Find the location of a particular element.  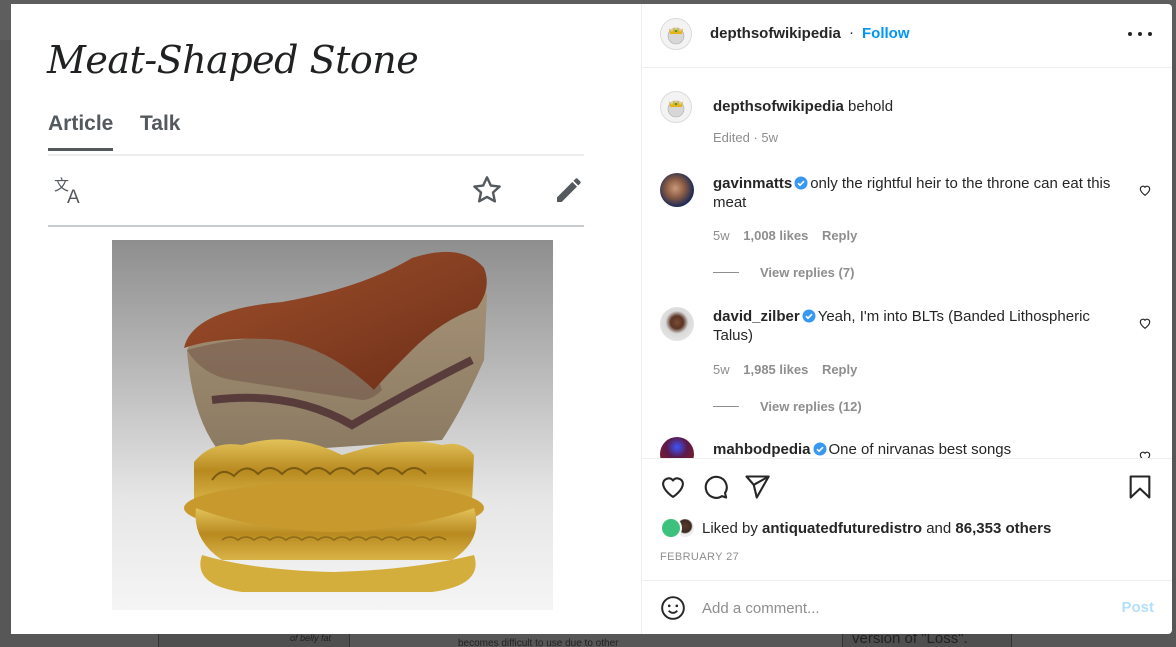

share-send-icon is located at coordinates (757, 487).